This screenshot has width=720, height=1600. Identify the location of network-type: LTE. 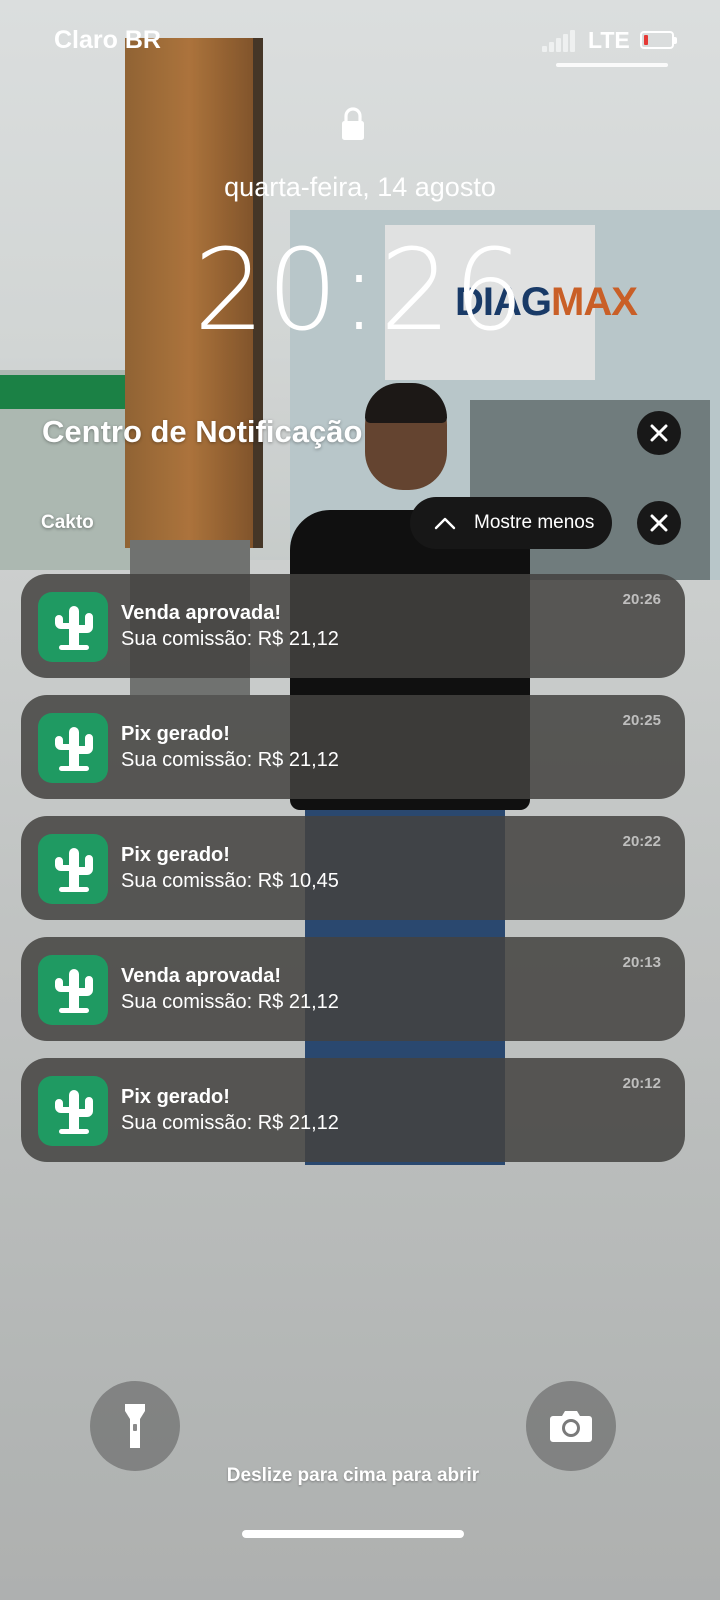
(609, 40).